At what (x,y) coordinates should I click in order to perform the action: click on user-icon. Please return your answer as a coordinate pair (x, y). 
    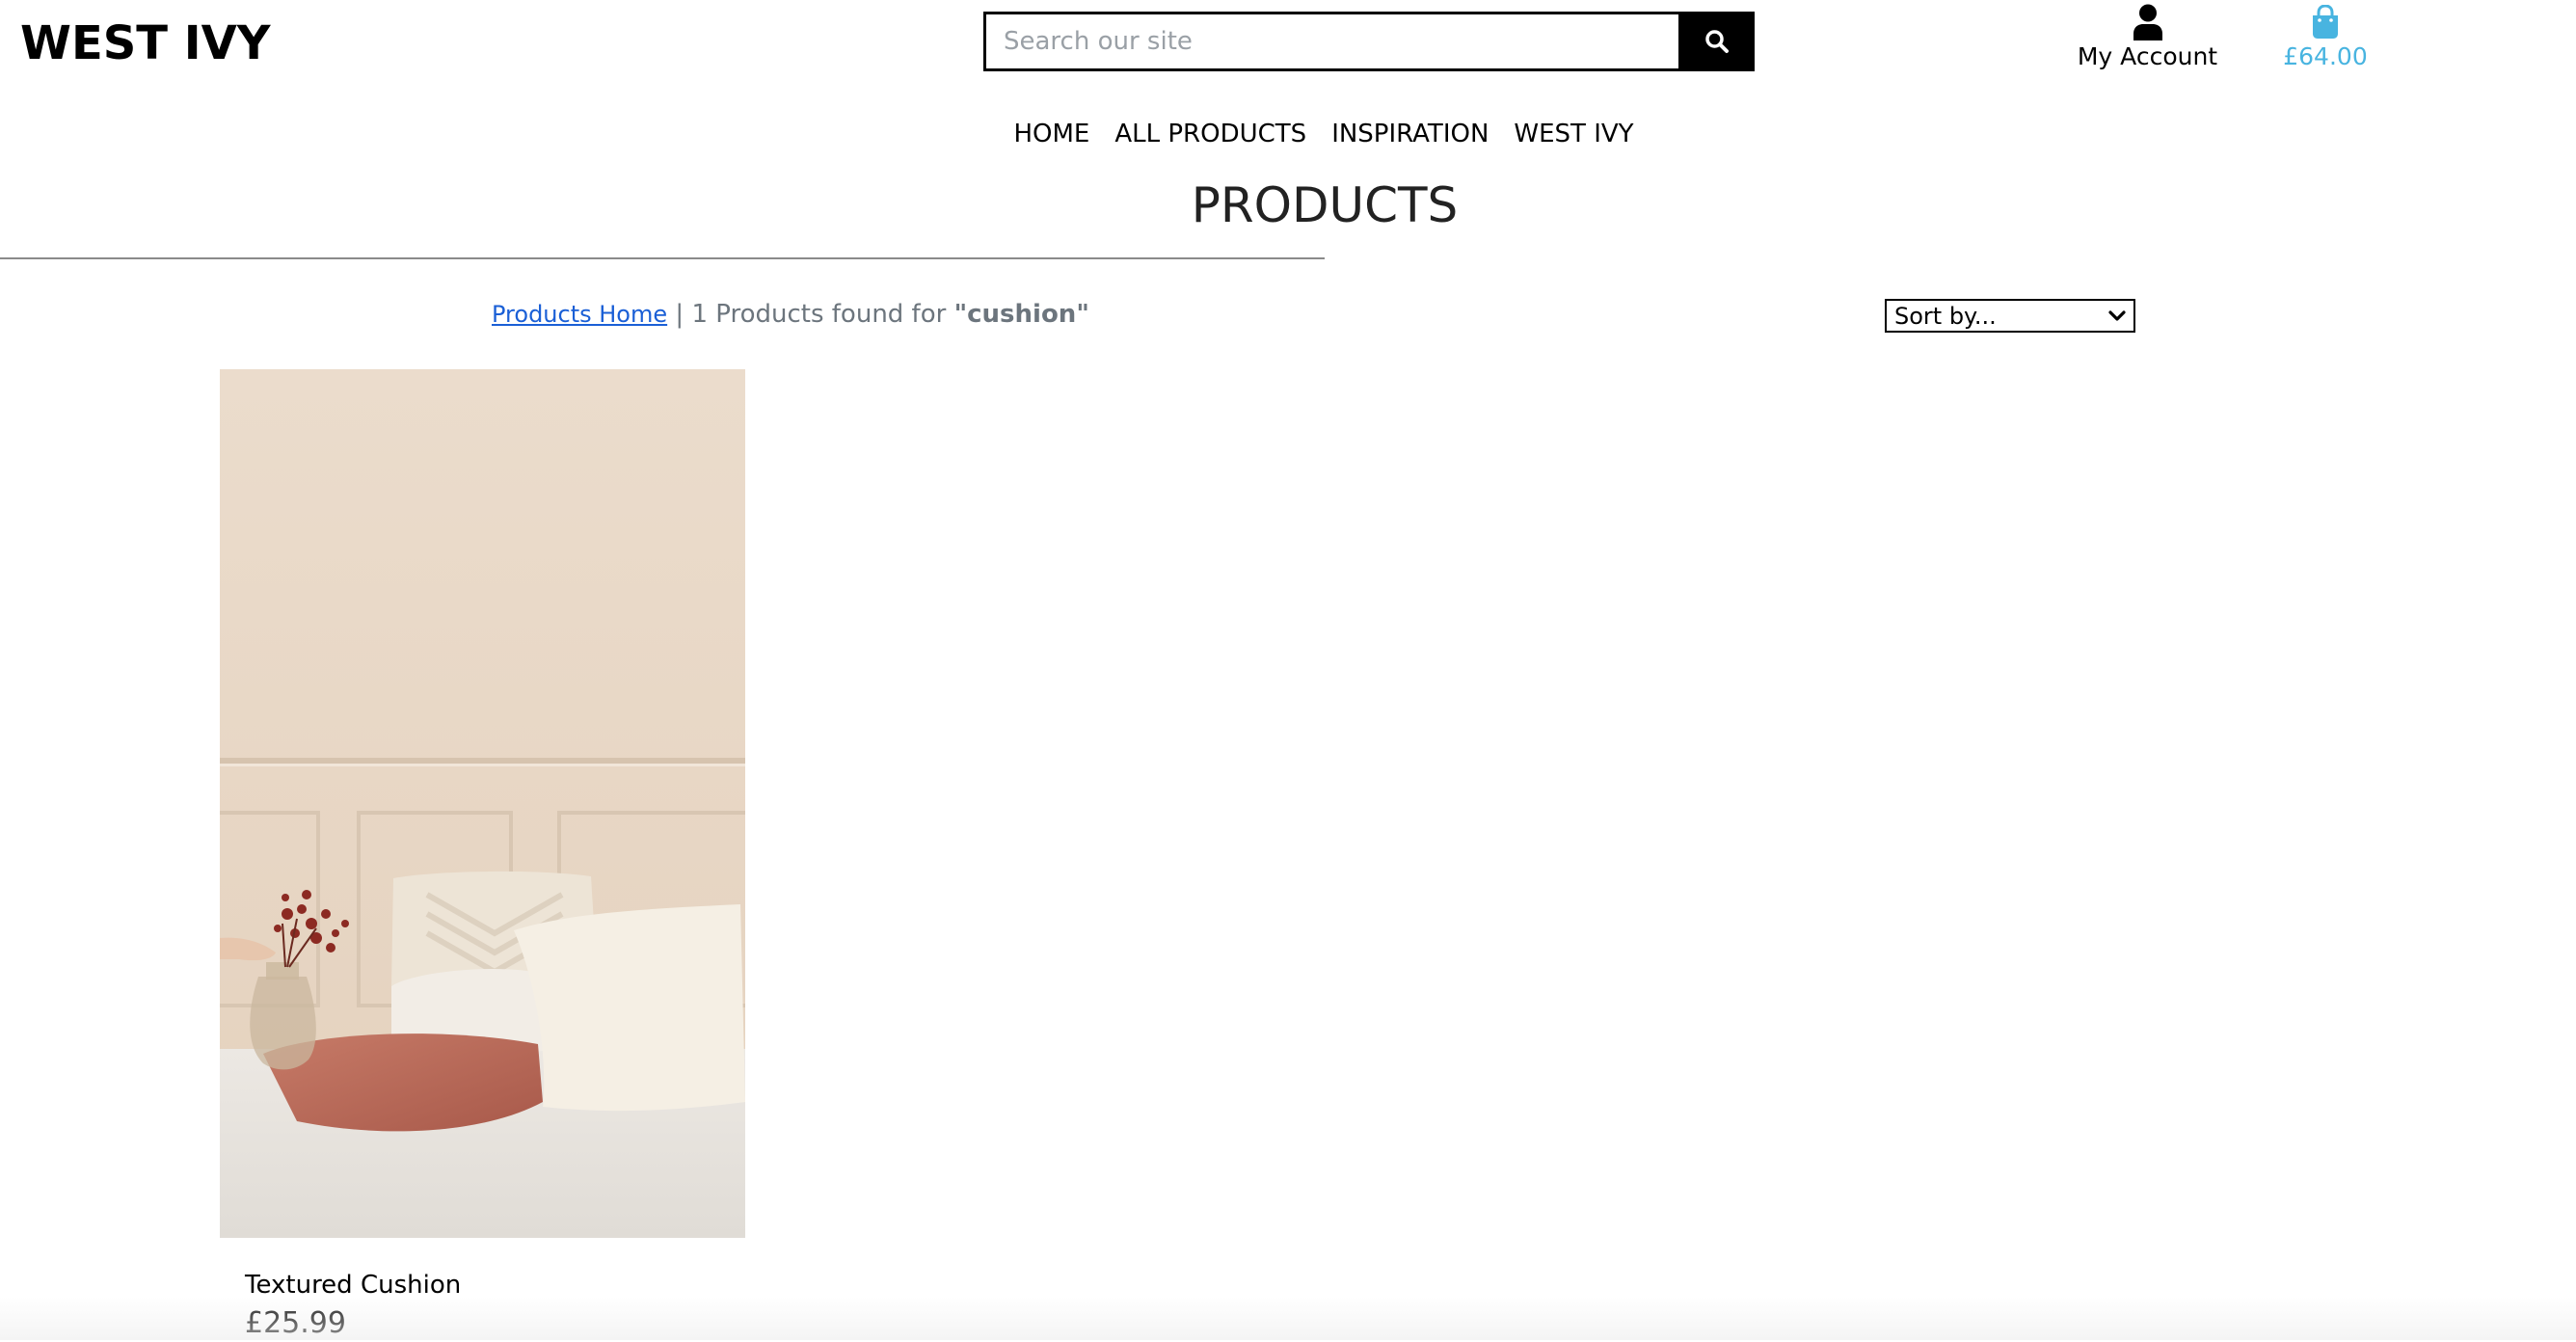
    Looking at the image, I should click on (2147, 22).